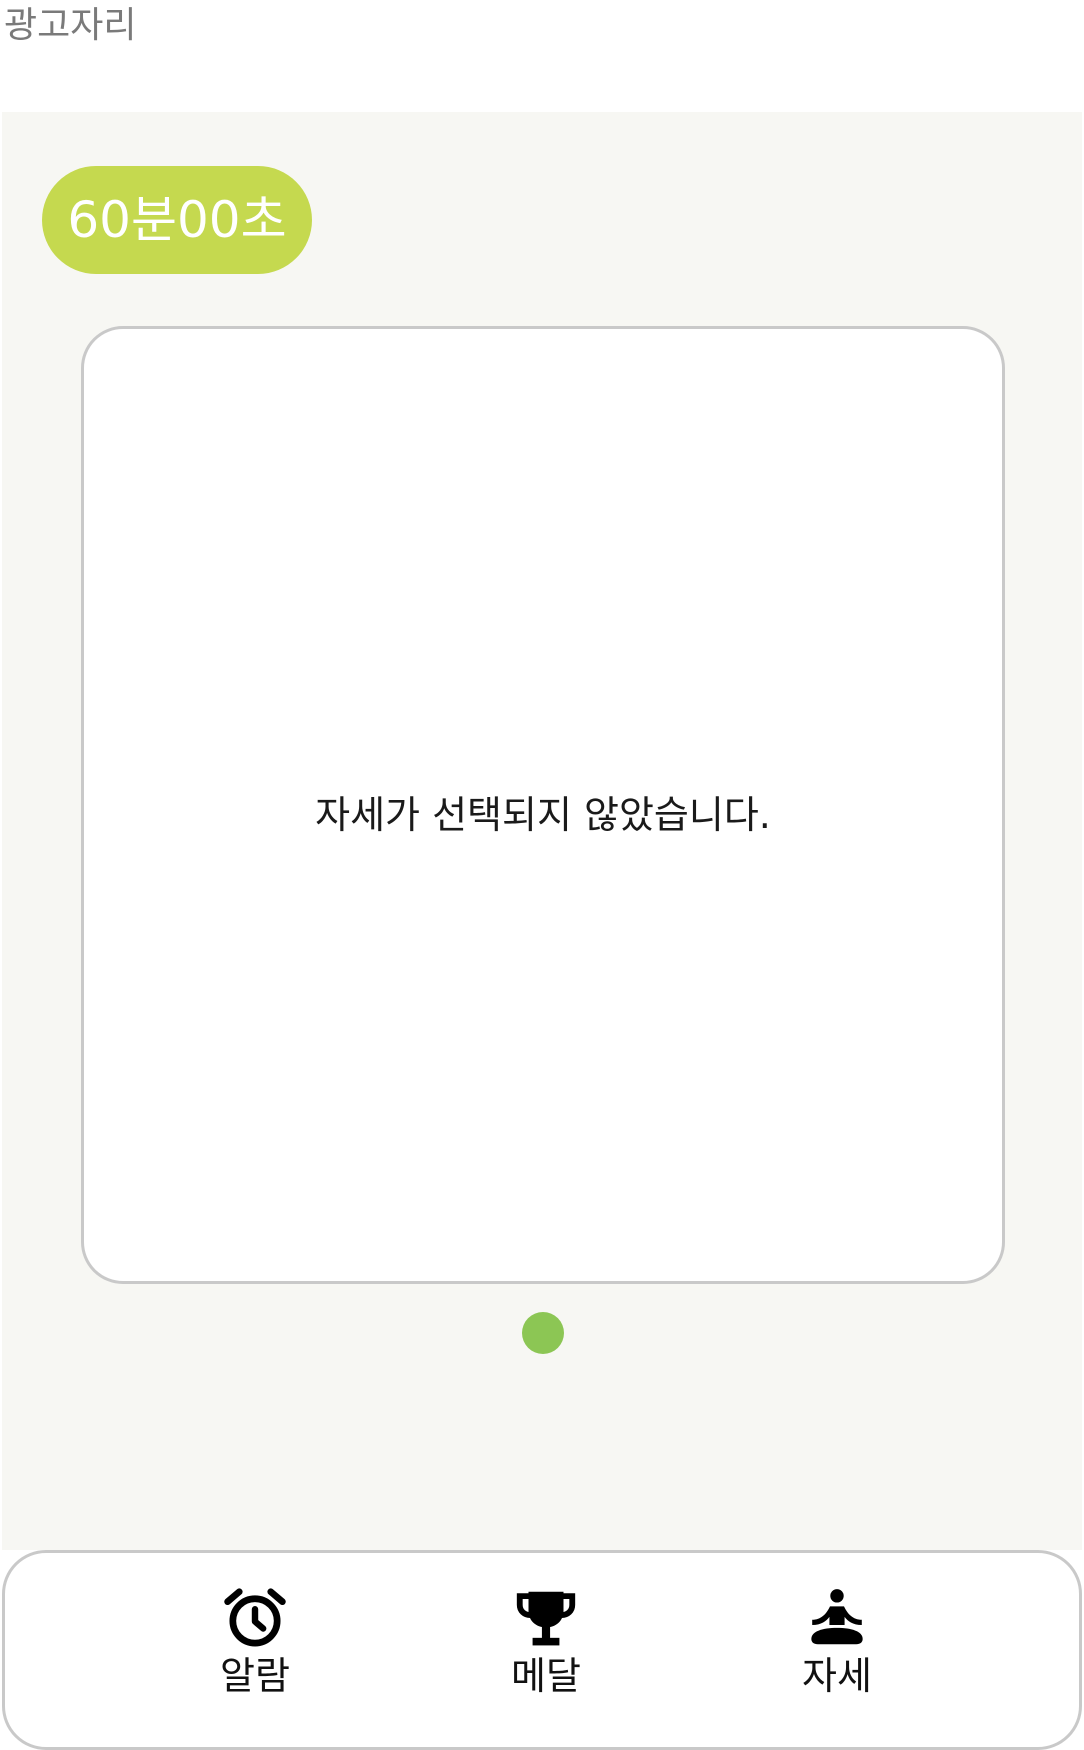 This screenshot has height=1750, width=1084. Describe the element at coordinates (546, 1676) in the screenshot. I see `nav-label-medal: 메달` at that location.